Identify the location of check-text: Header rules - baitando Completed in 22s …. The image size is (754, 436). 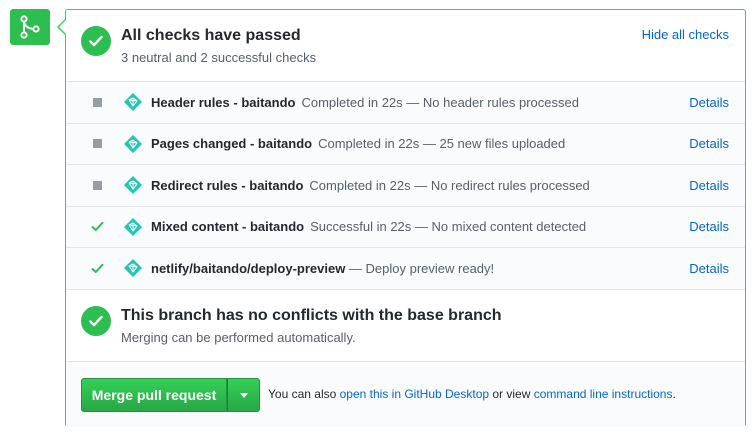
(365, 102).